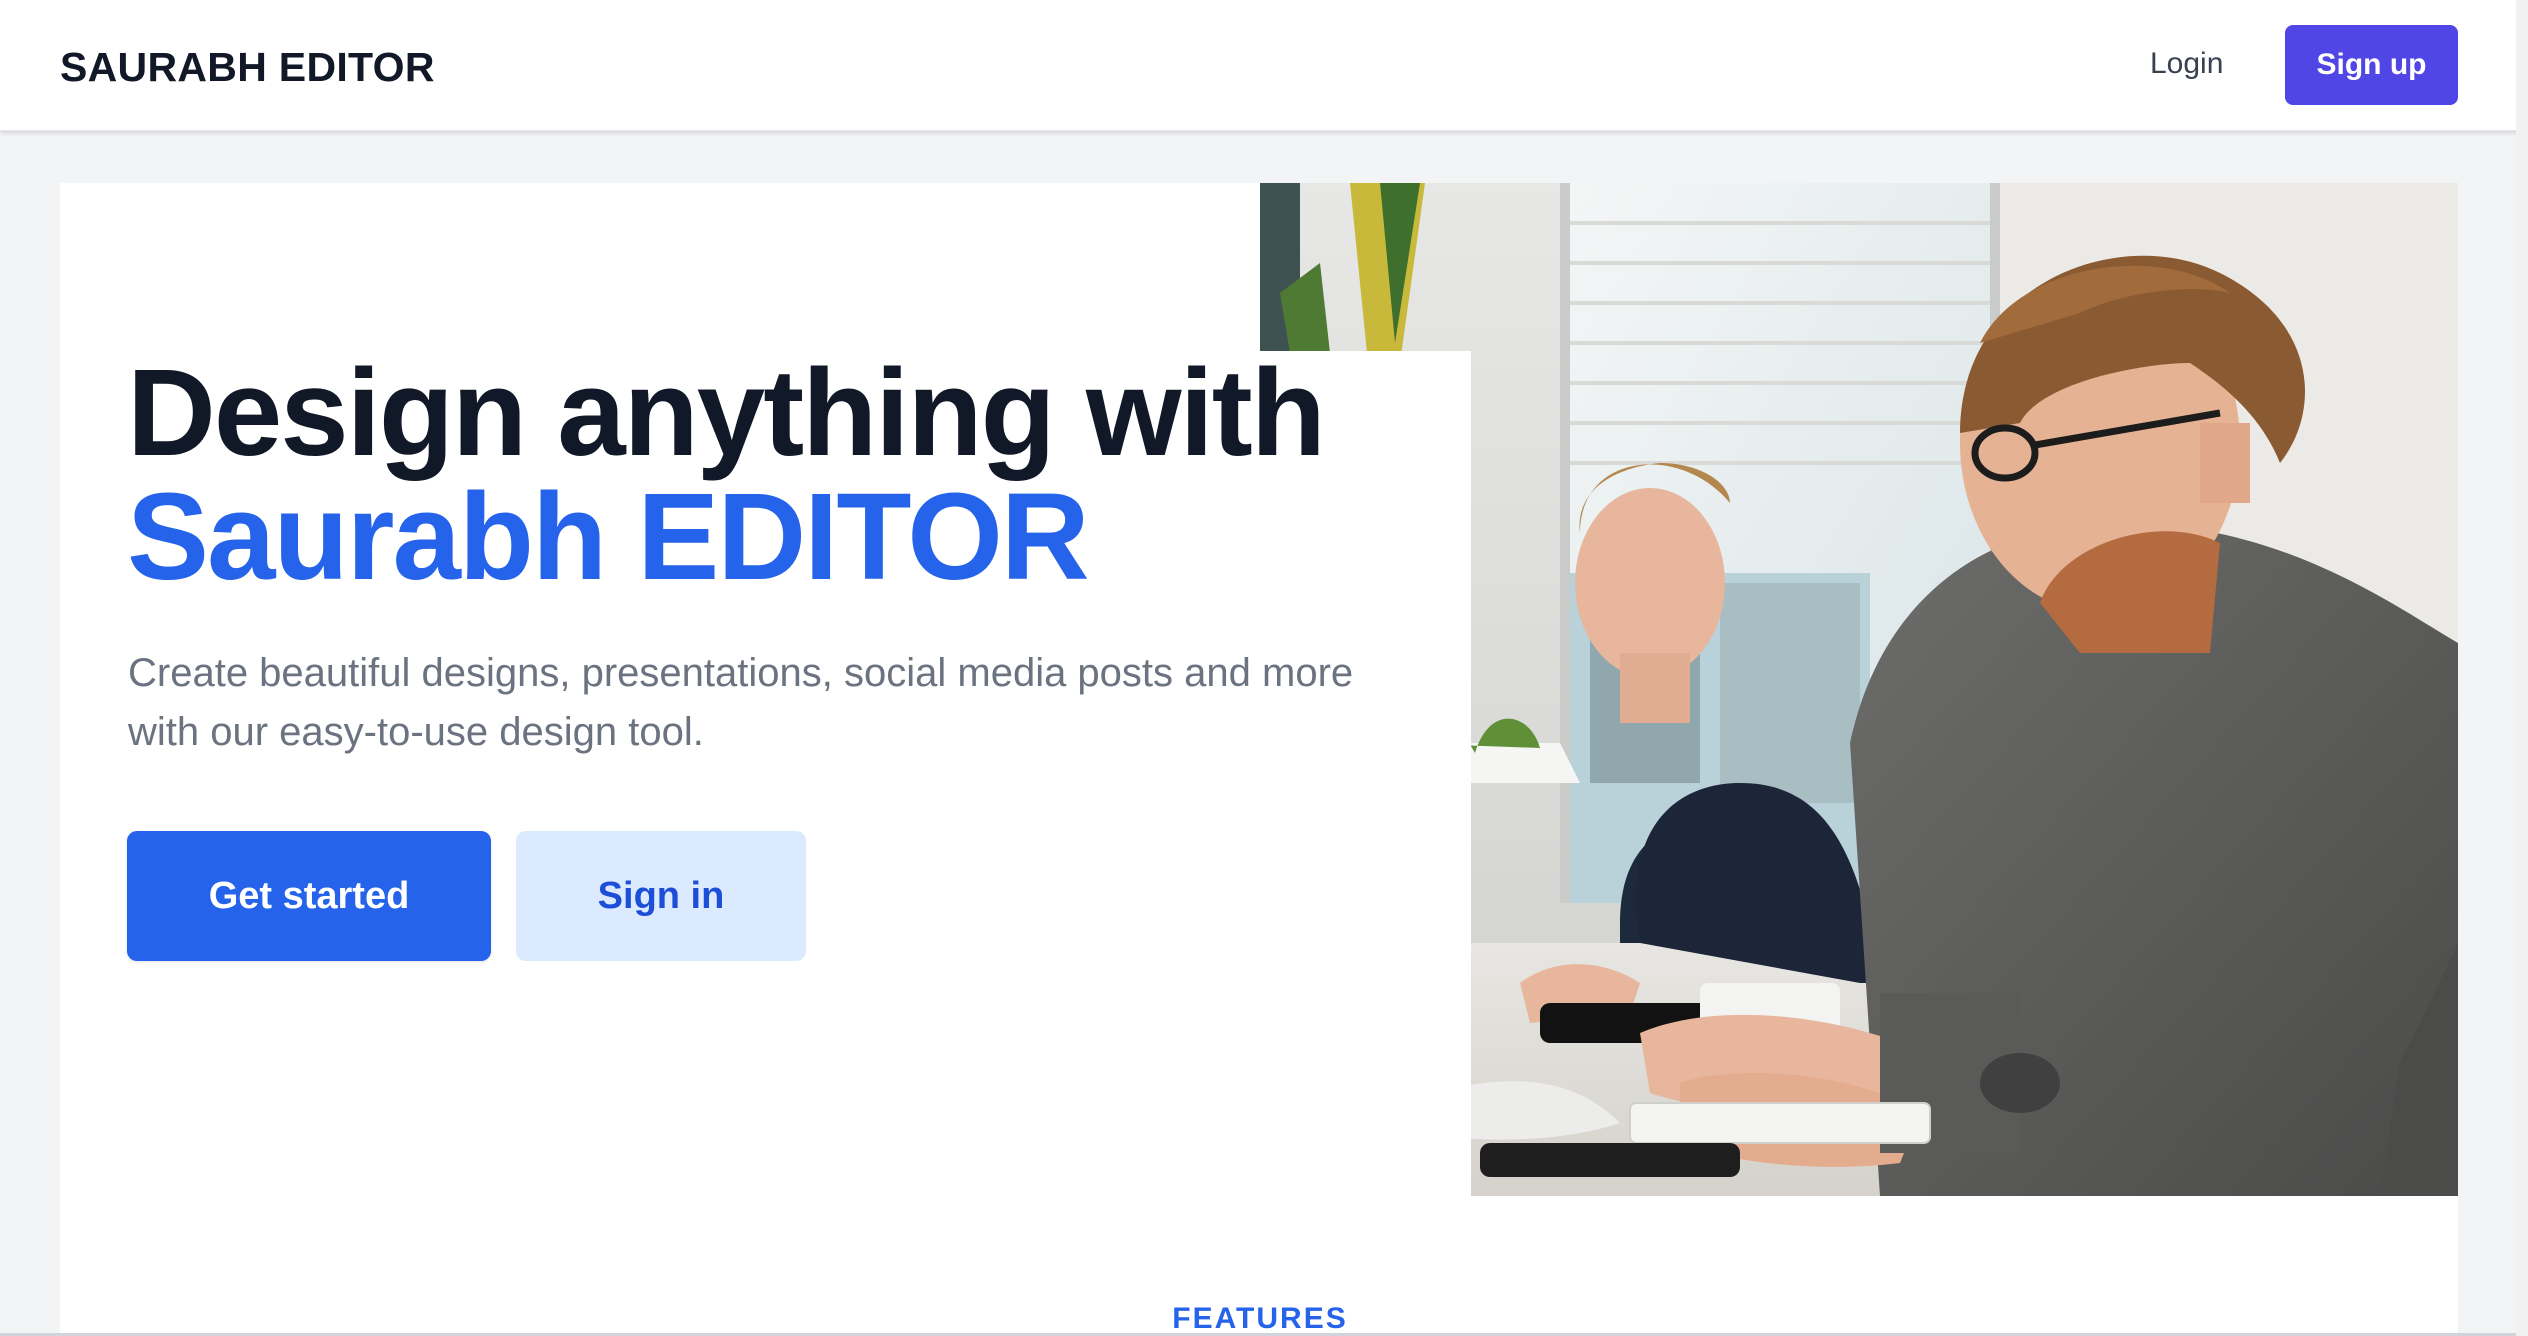  What do you see at coordinates (309, 896) in the screenshot?
I see `get-started-button: Get started` at bounding box center [309, 896].